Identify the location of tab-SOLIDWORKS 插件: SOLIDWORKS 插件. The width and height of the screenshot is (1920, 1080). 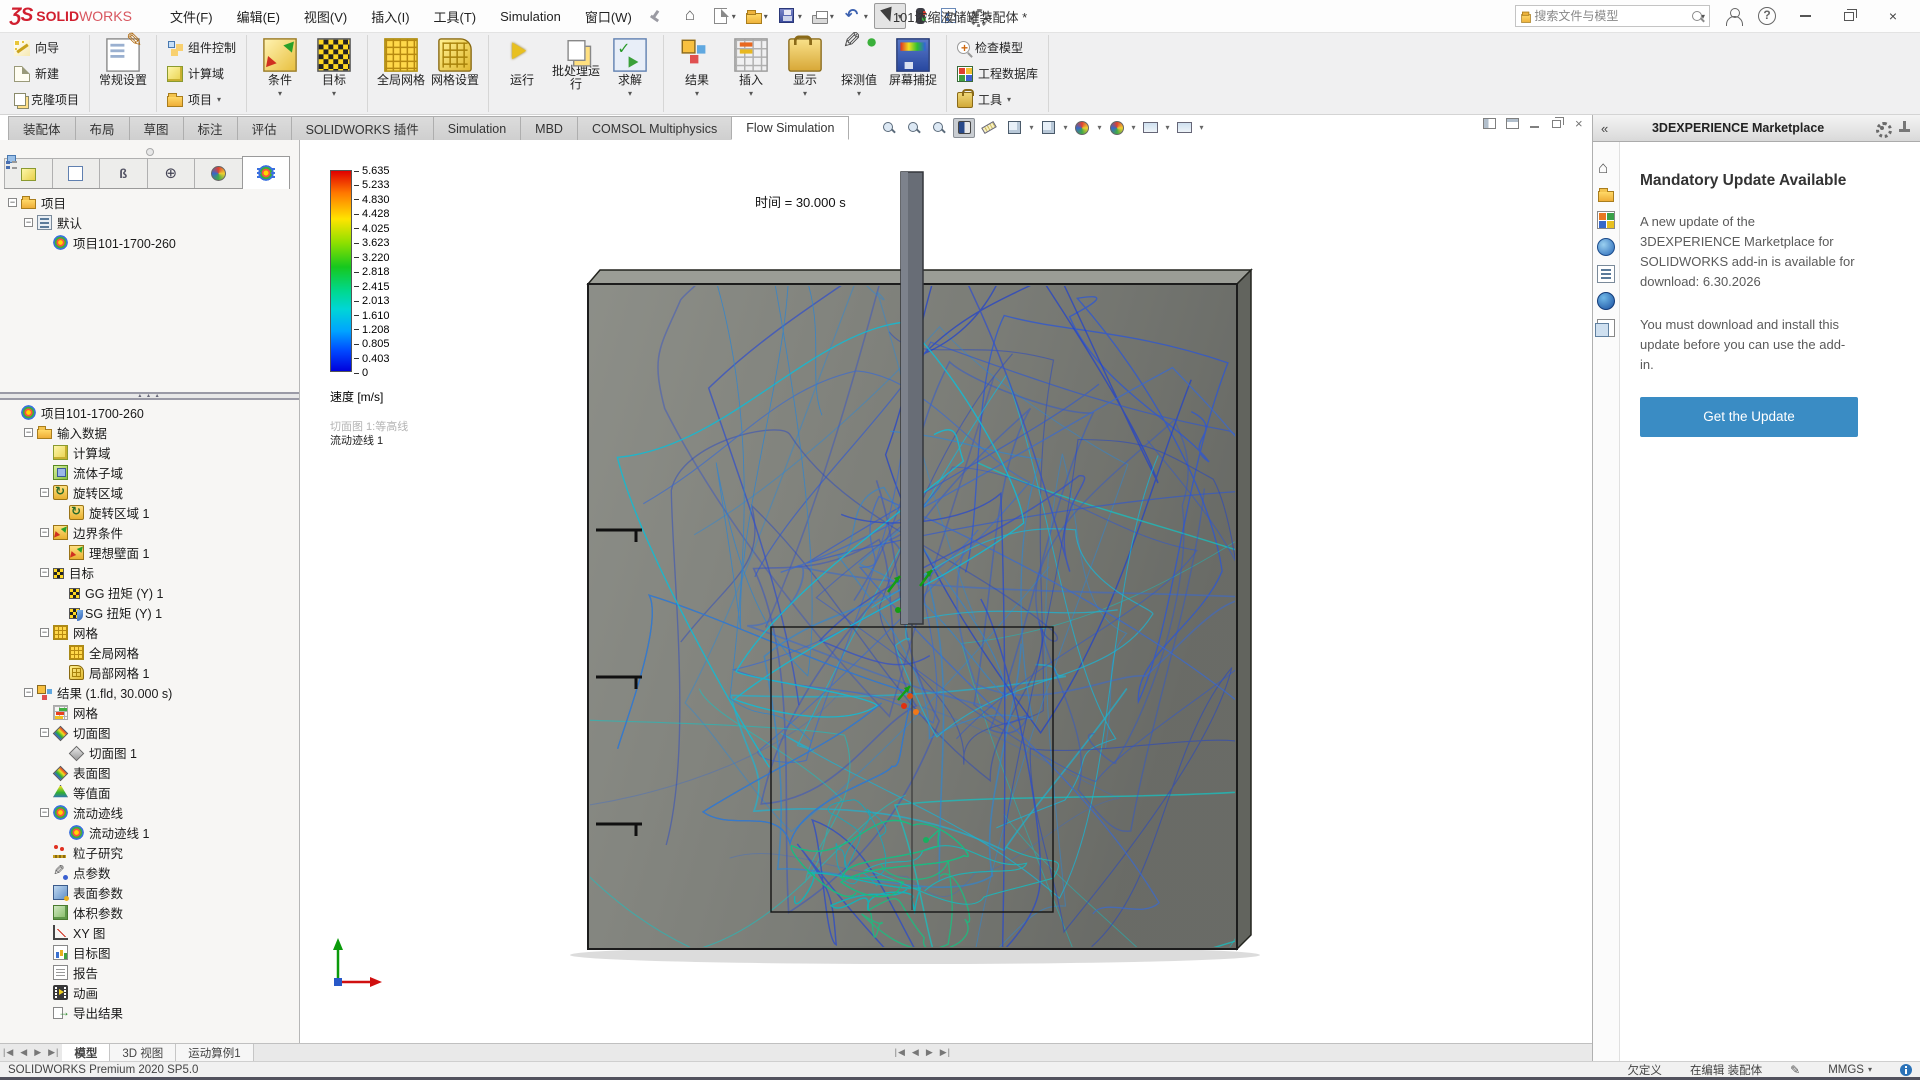
(362, 128).